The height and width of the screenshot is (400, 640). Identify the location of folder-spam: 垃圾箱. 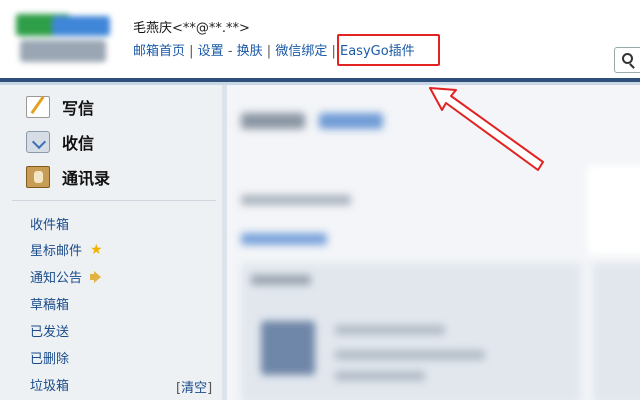
(49, 384).